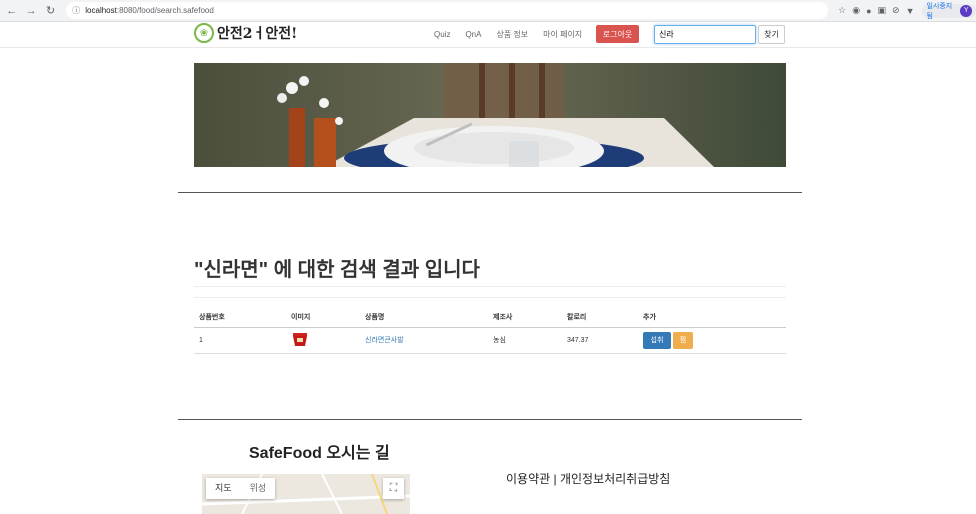  I want to click on column-header: 이미지, so click(323, 318).